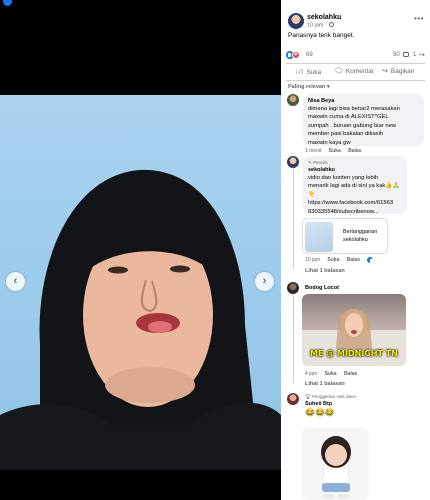 This screenshot has width=430, height=500. I want to click on commenter-name: Suheii Btp, so click(330, 404).